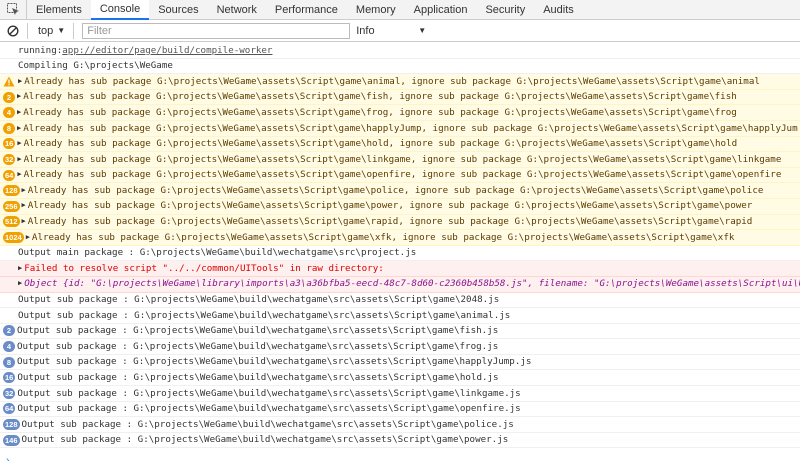 The width and height of the screenshot is (800, 461). What do you see at coordinates (40, 50) in the screenshot?
I see `message-text: running:` at bounding box center [40, 50].